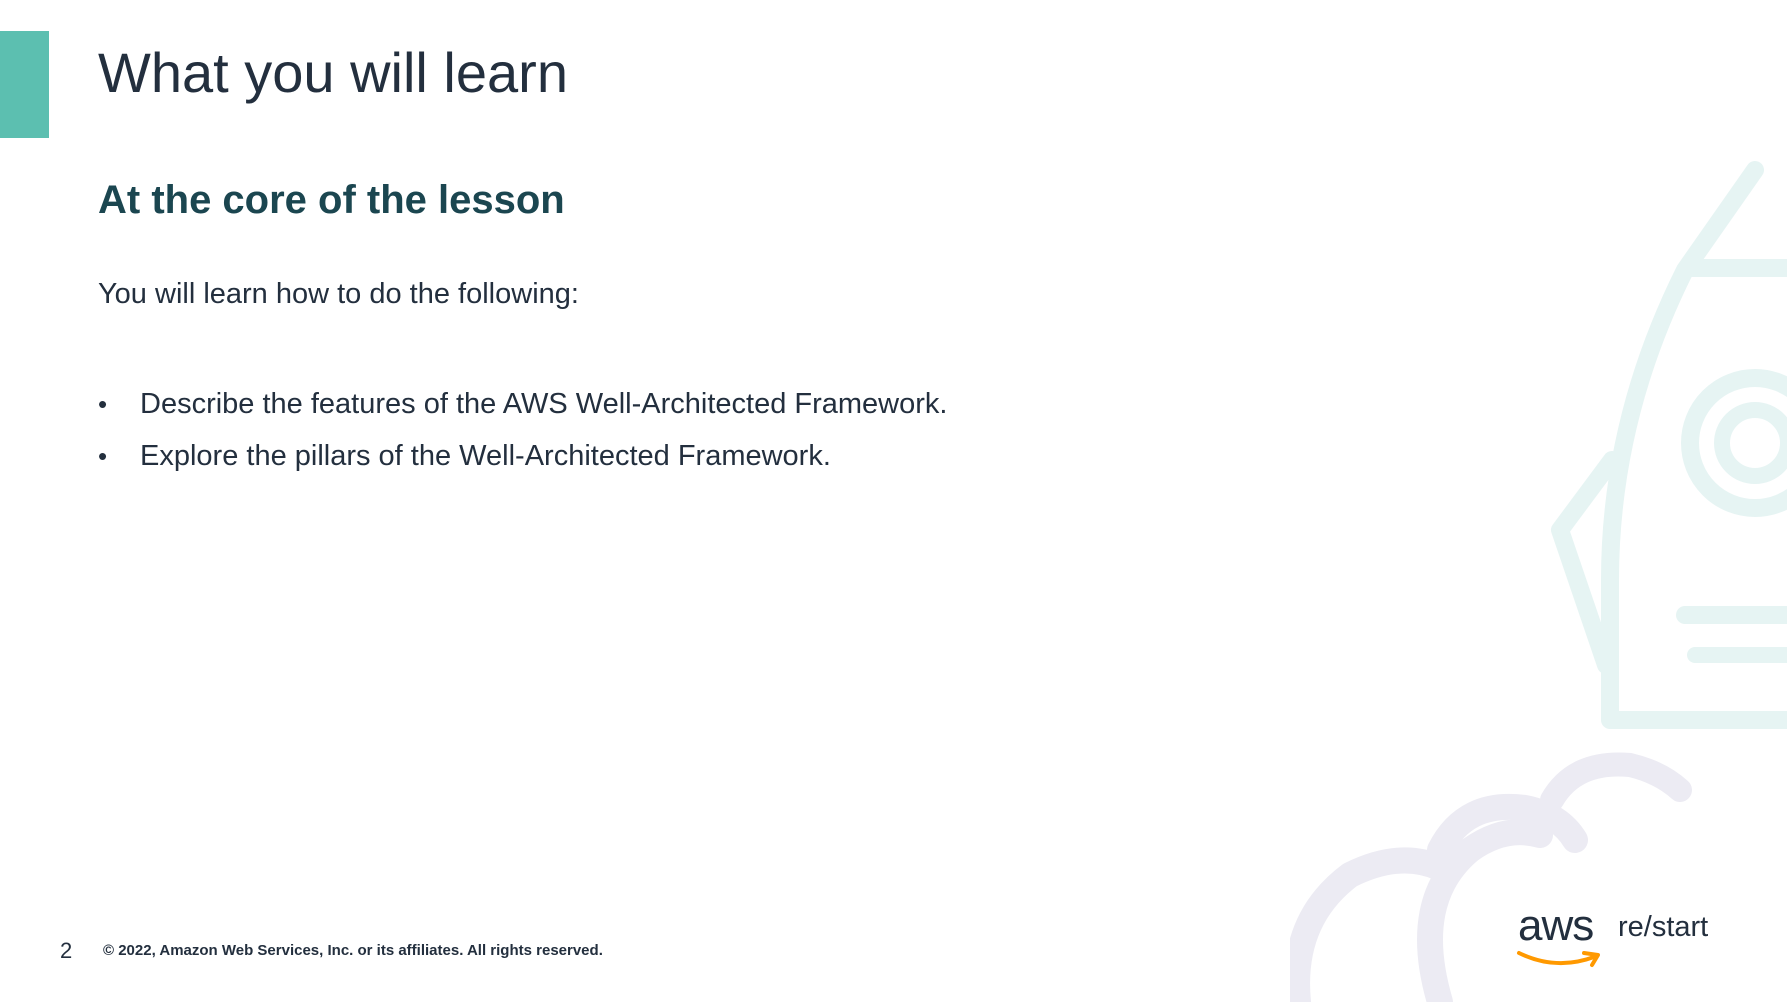  I want to click on accent-bar, so click(24, 84).